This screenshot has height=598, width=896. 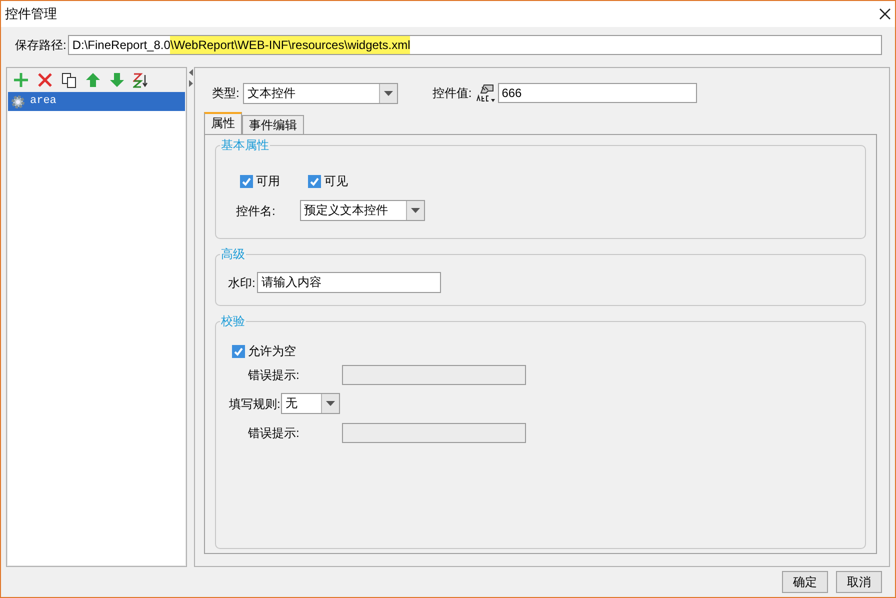 I want to click on collapse-left-icon, so click(x=190, y=72).